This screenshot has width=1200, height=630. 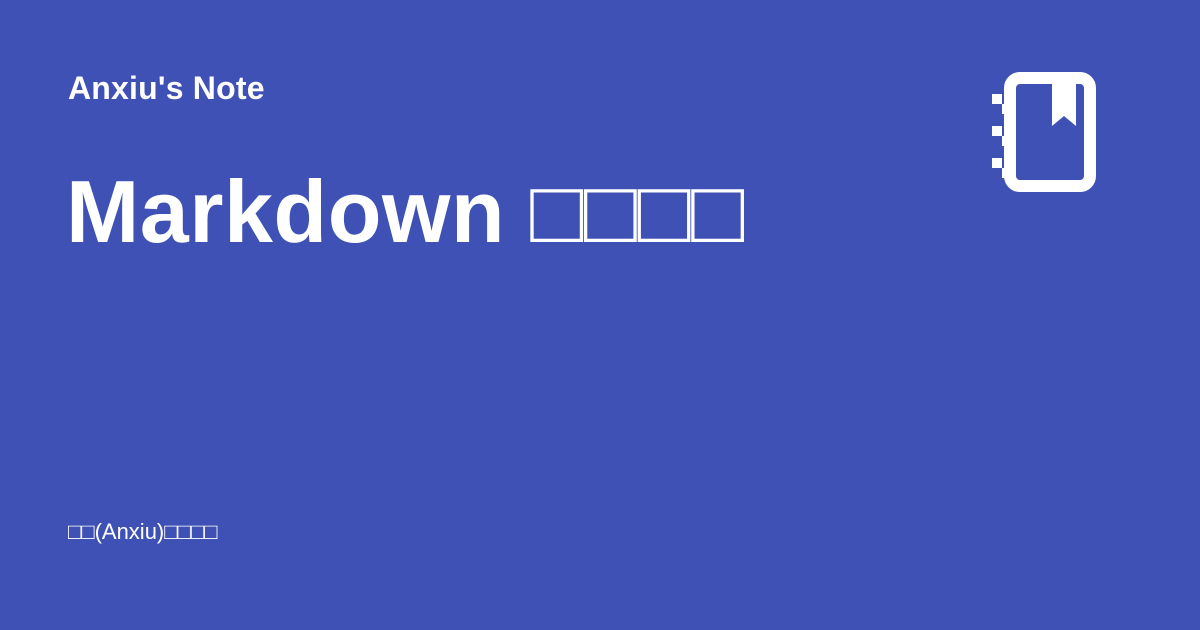 What do you see at coordinates (143, 531) in the screenshot?
I see `author-line: □□(Anxiu)□□□□` at bounding box center [143, 531].